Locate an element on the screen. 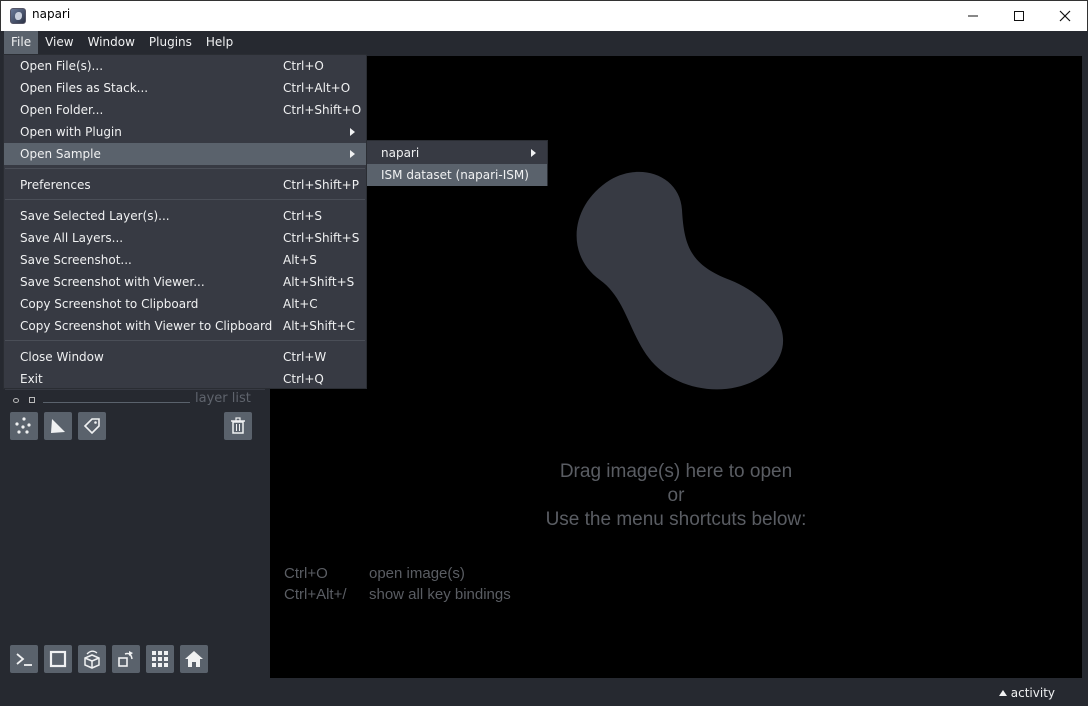 The width and height of the screenshot is (1088, 706). close-window-button is located at coordinates (1065, 16).